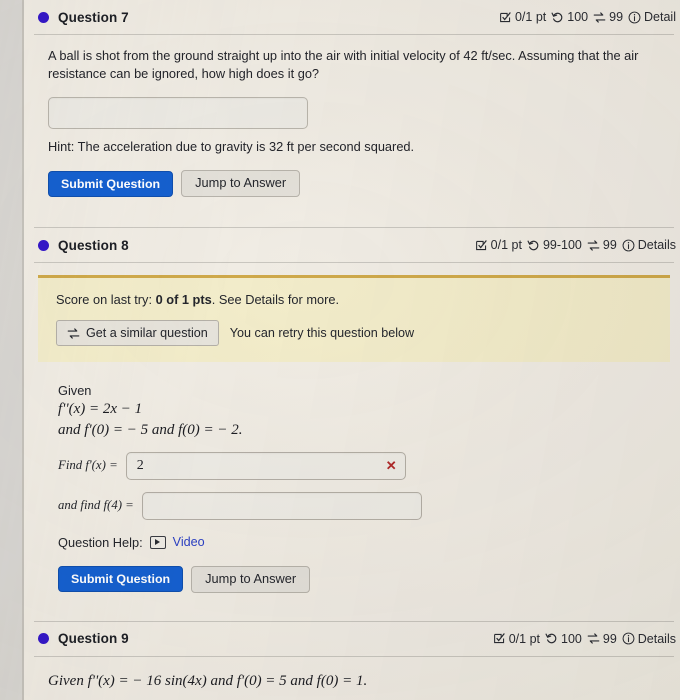  I want to click on question-8-field-row-1: Find f'(x) = 2 ✕, so click(357, 465).